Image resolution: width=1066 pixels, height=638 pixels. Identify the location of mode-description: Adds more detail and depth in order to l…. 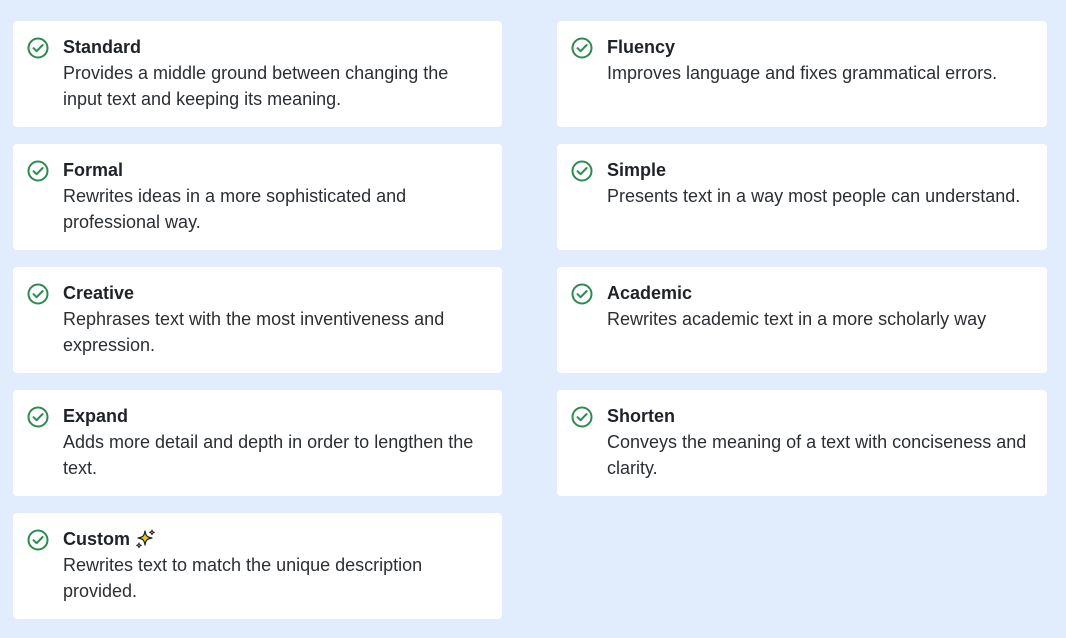
(268, 455).